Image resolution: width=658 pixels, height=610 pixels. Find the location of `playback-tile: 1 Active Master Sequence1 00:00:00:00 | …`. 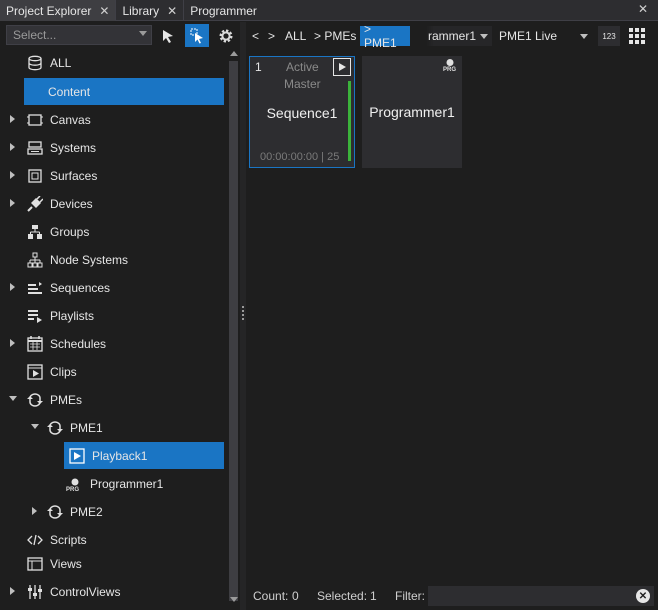

playback-tile: 1 Active Master Sequence1 00:00:00:00 | … is located at coordinates (302, 112).